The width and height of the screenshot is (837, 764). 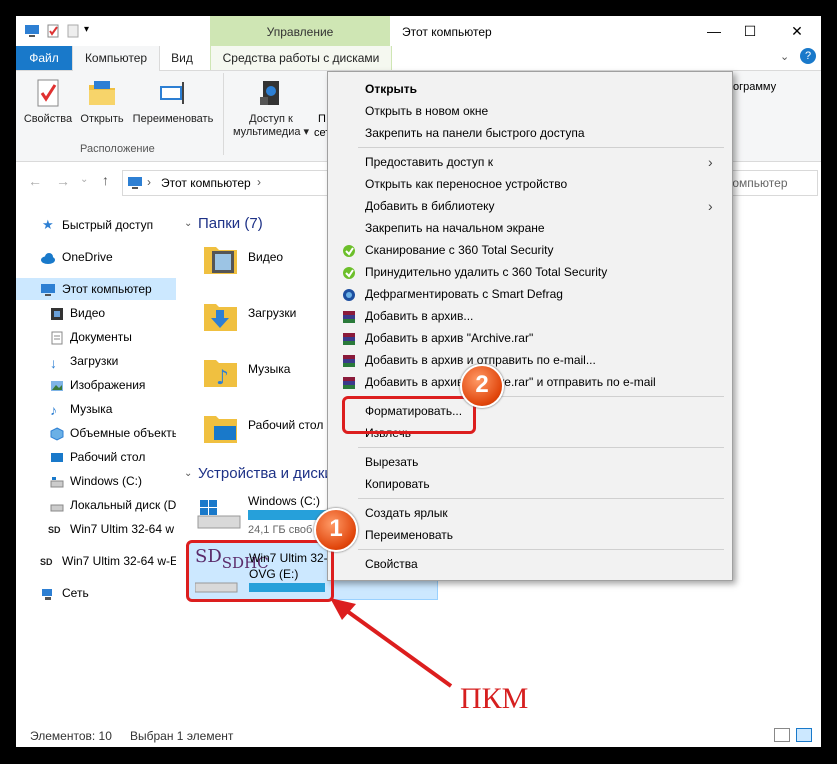 What do you see at coordinates (280, 530) in the screenshot?
I see `drive-info: 24,1 ГБ своб` at bounding box center [280, 530].